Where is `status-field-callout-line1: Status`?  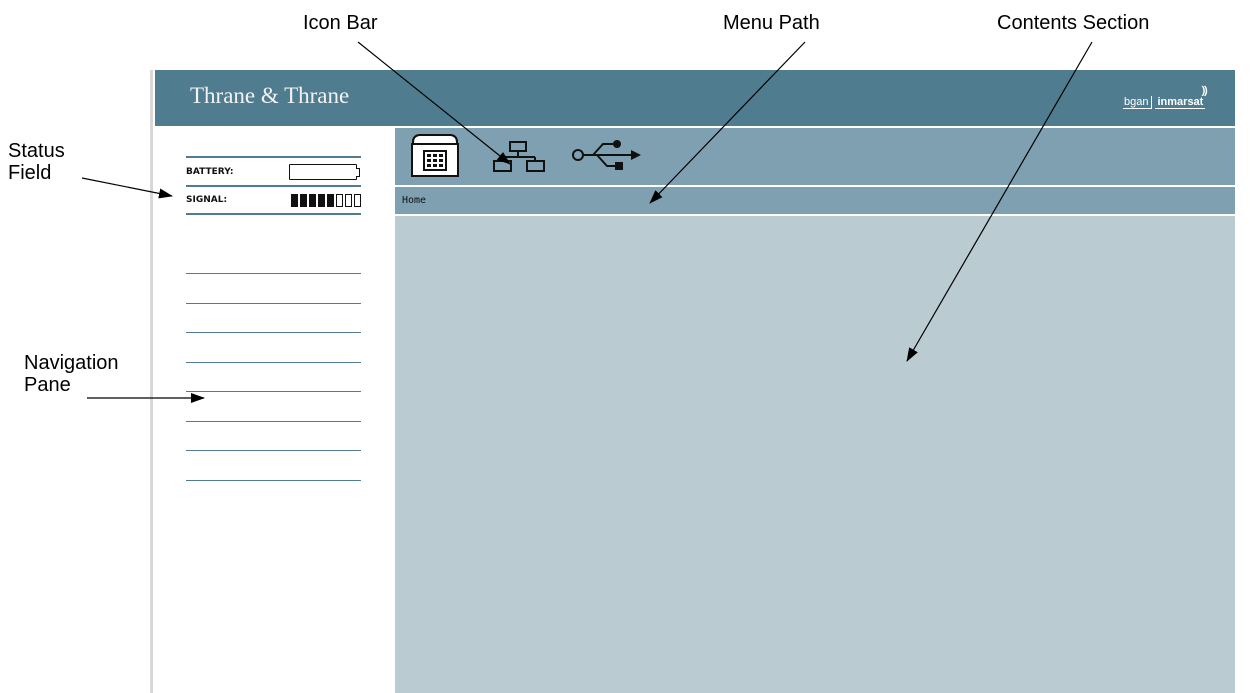
status-field-callout-line1: Status is located at coordinates (36, 151).